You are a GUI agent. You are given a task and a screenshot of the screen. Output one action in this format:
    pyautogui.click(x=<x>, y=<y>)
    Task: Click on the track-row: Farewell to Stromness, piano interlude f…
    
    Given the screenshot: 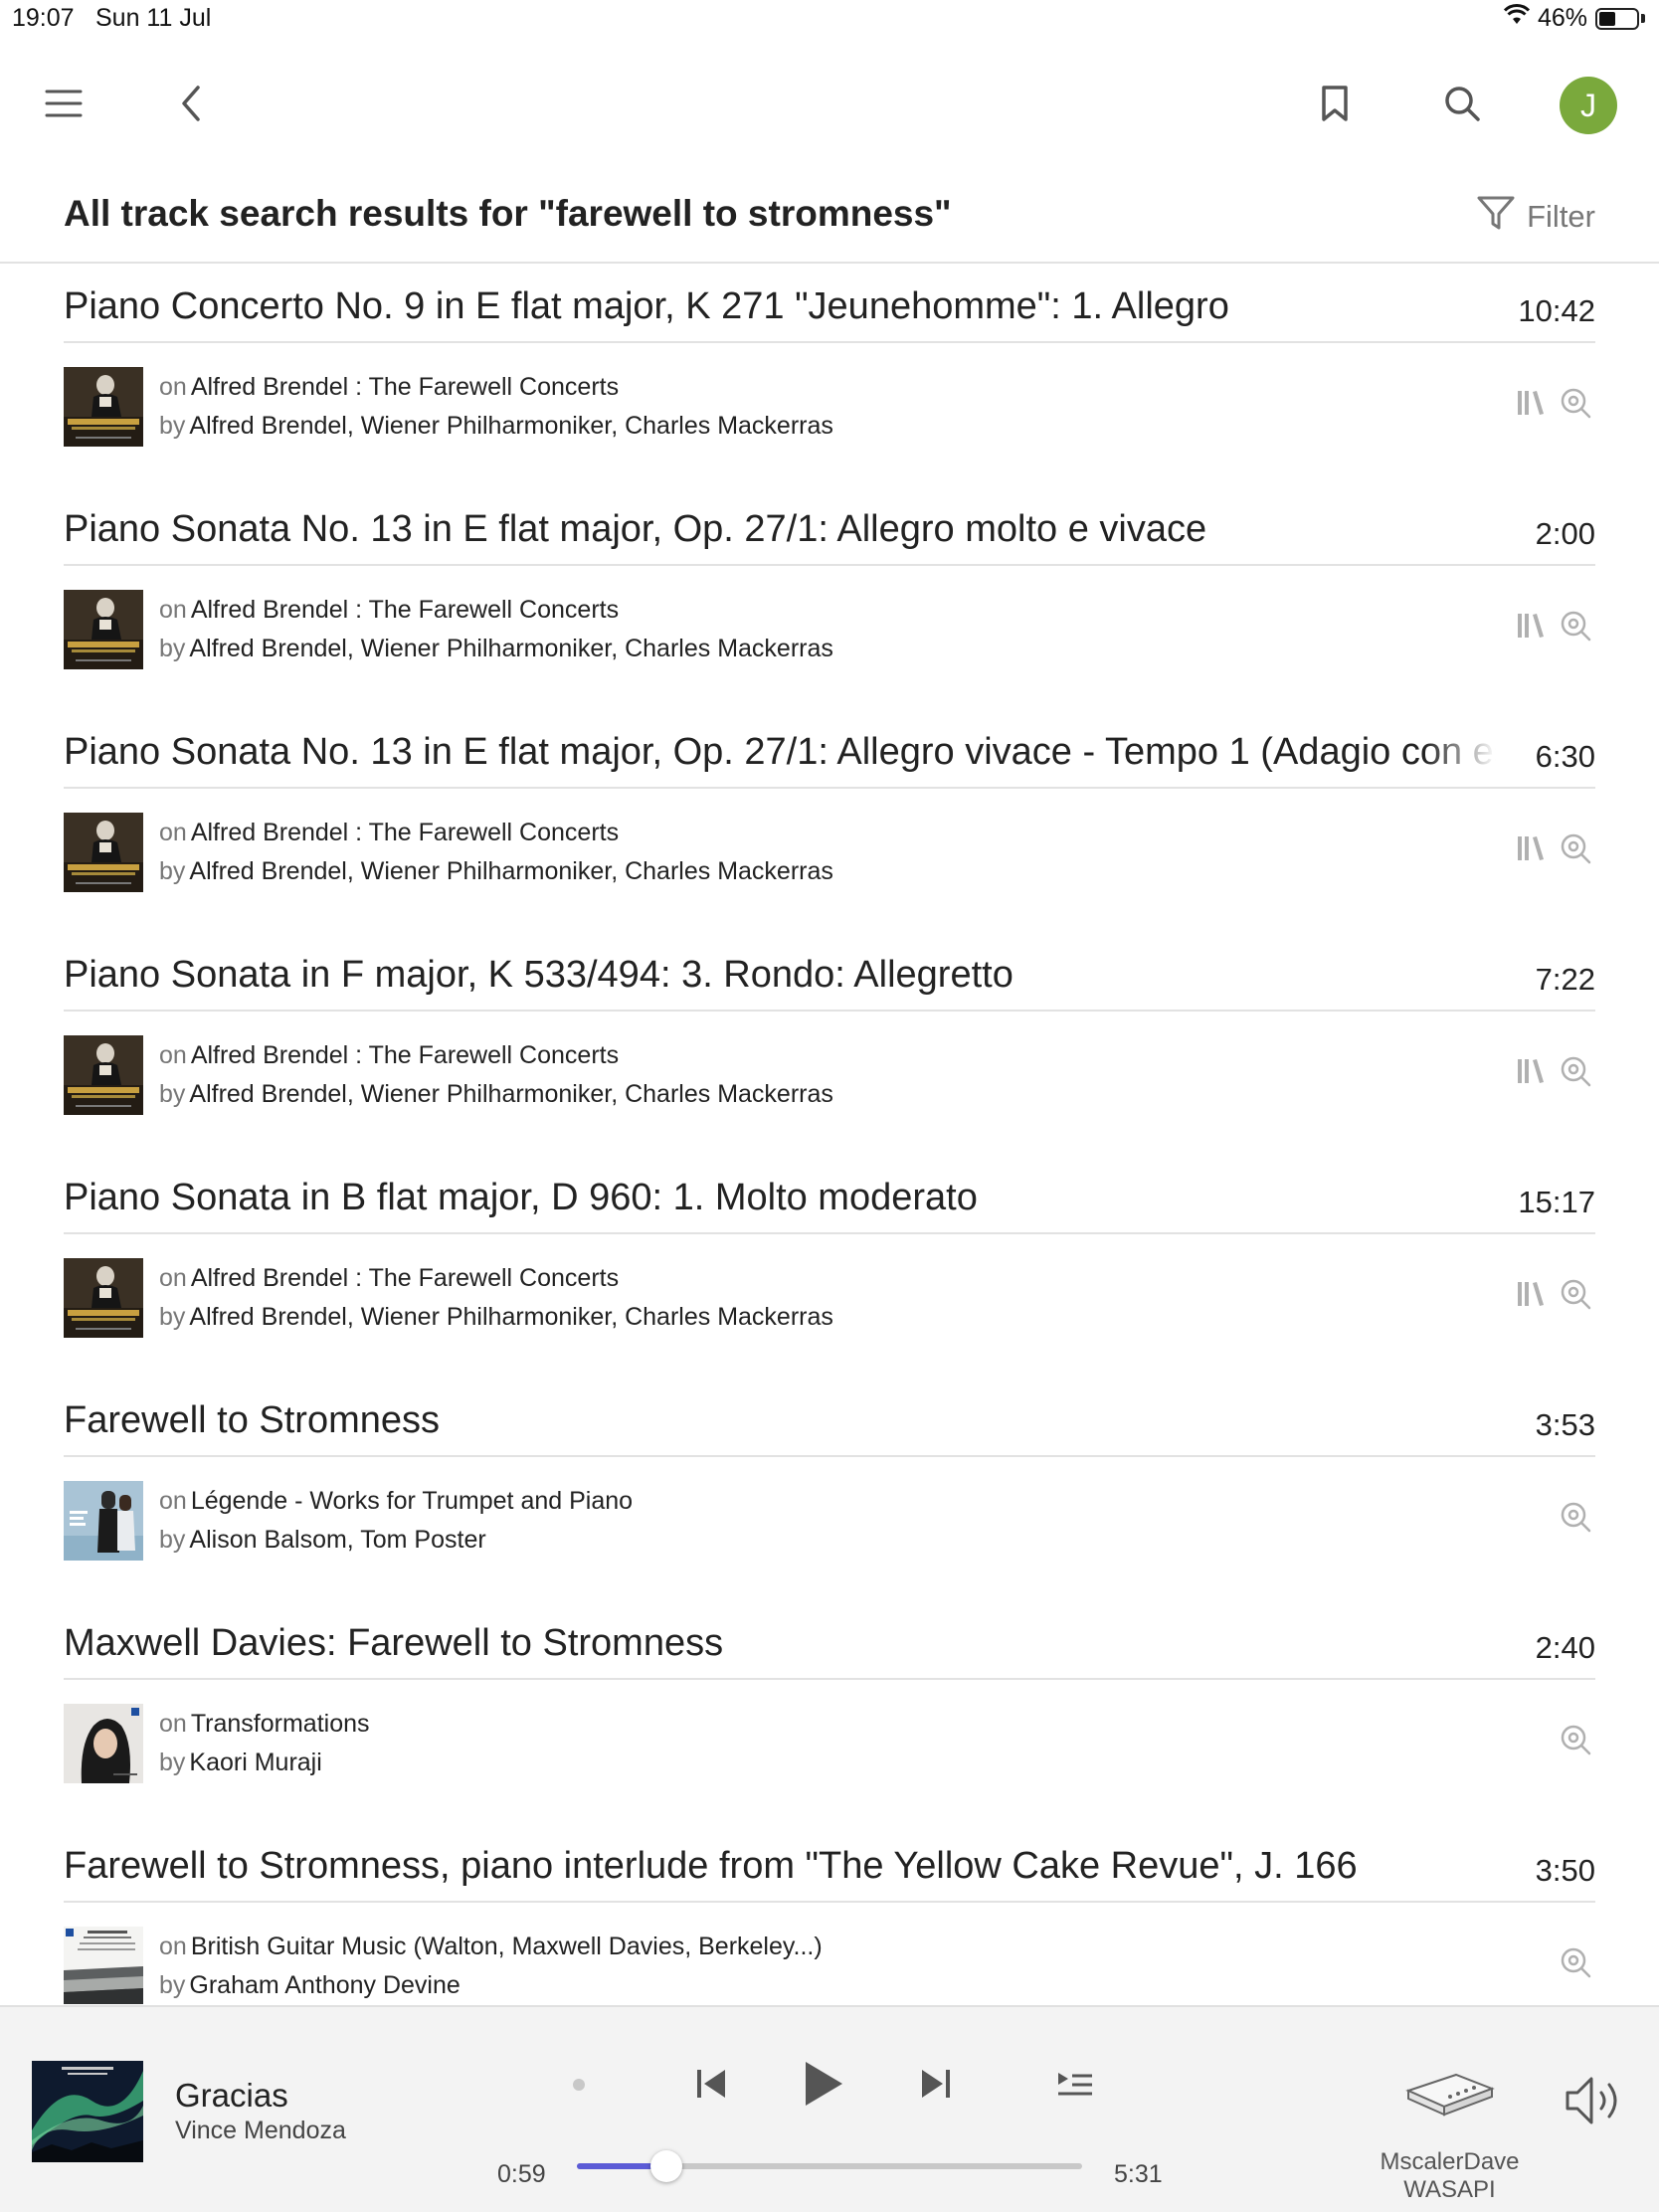 What is the action you would take?
    pyautogui.click(x=829, y=1913)
    